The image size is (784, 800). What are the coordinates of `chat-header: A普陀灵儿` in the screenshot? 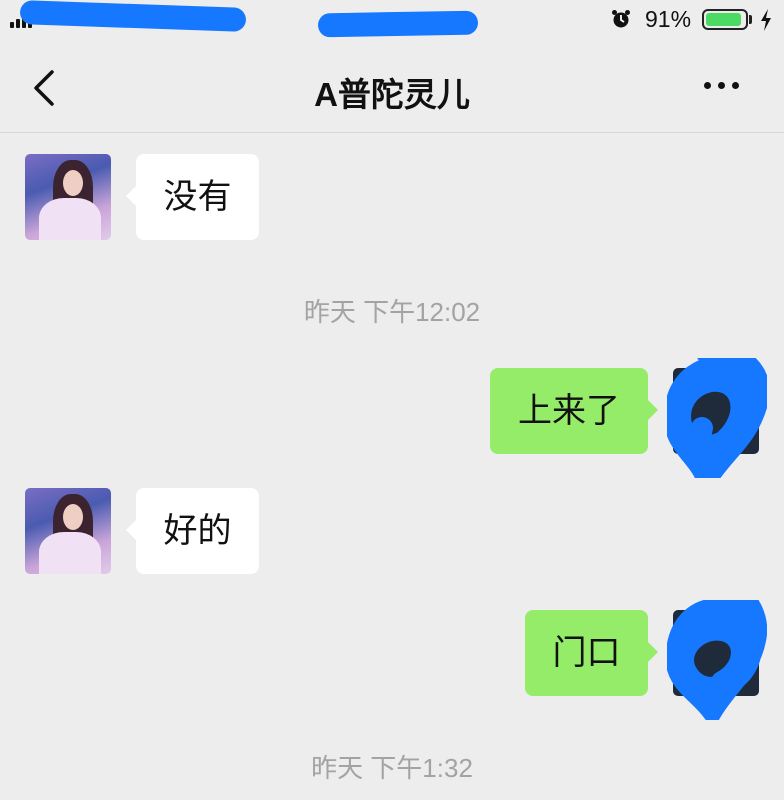 It's located at (392, 87).